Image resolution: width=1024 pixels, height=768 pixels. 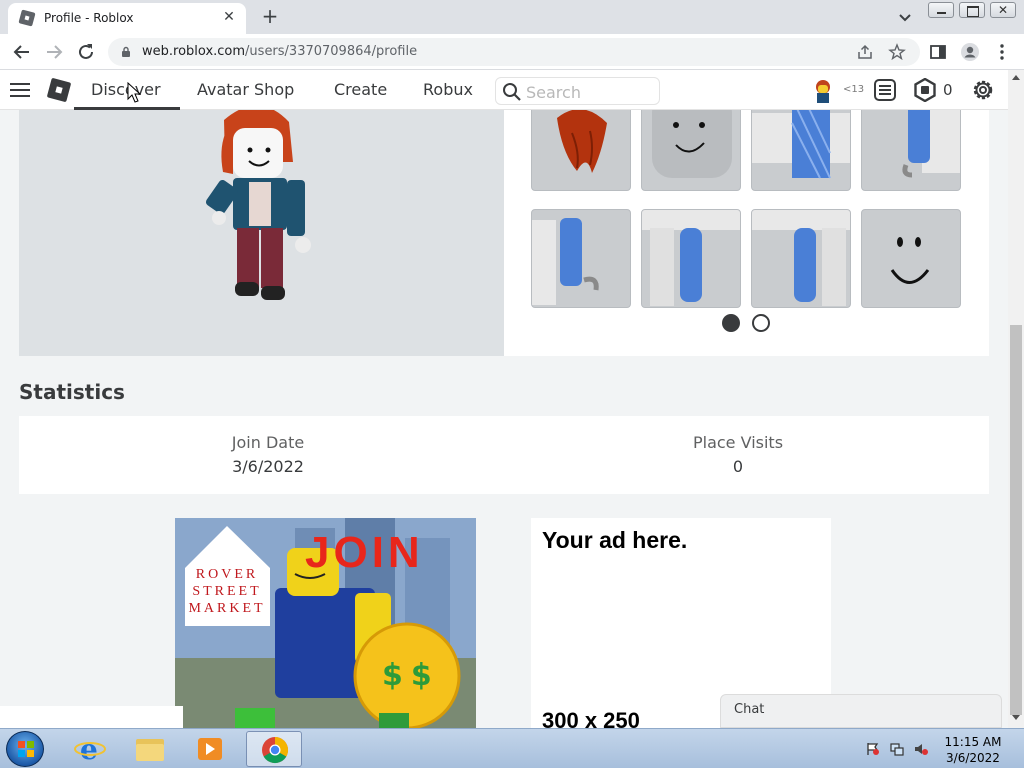 I want to click on browser-menu-icon, so click(x=1002, y=52).